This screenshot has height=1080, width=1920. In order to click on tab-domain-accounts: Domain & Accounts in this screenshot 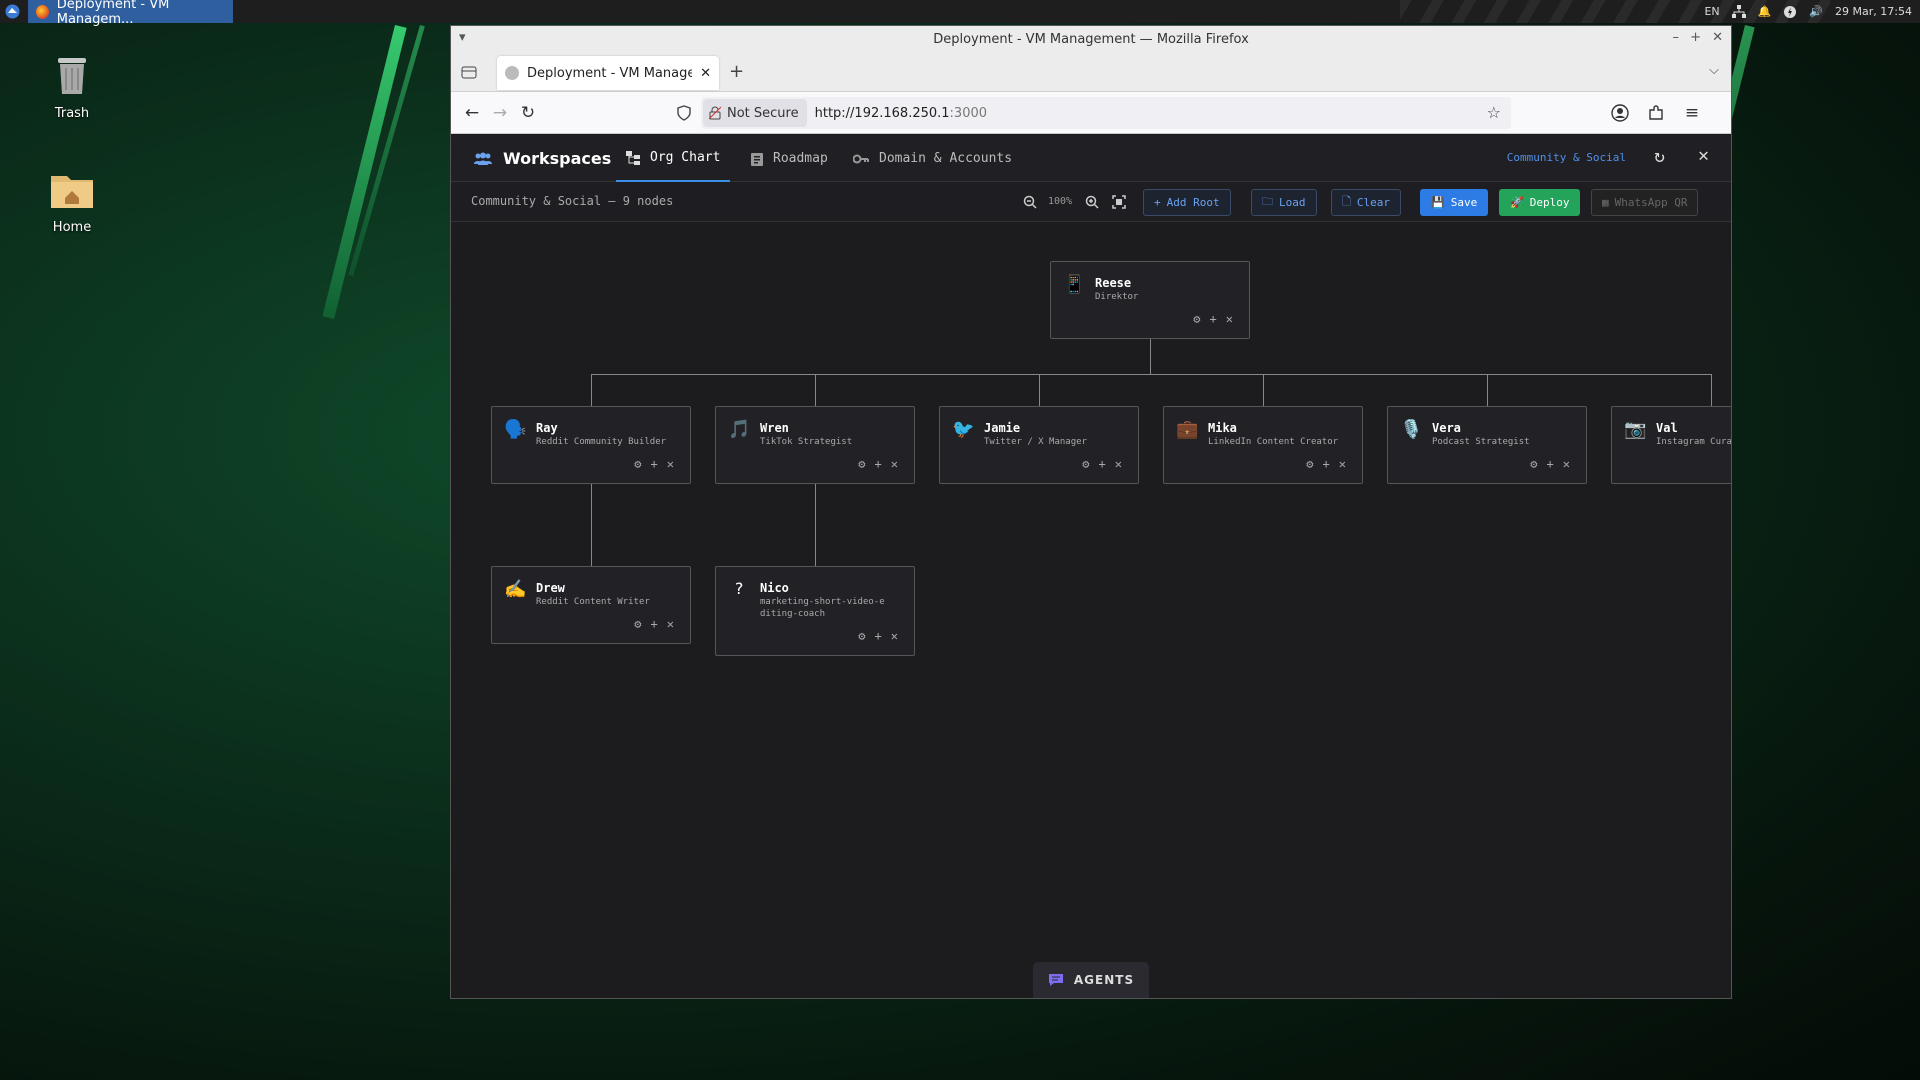, I will do `click(932, 158)`.